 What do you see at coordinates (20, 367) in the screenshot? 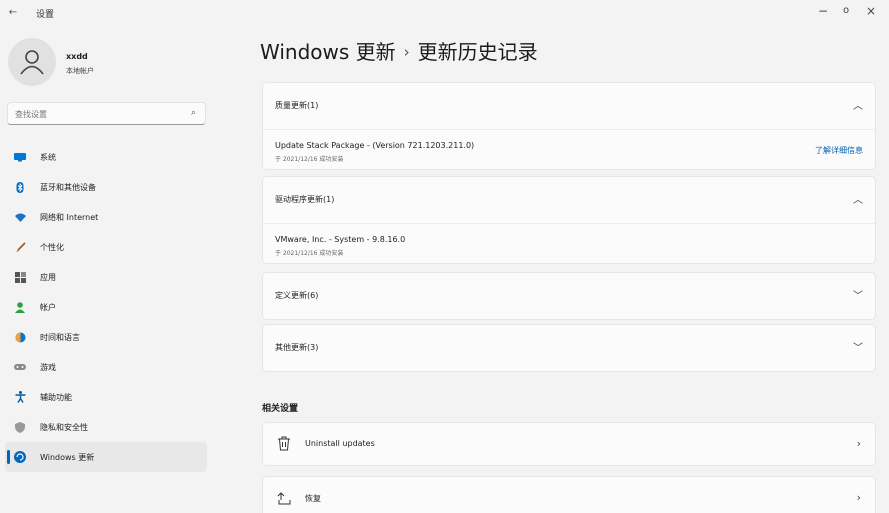
I see `gamepad-icon` at bounding box center [20, 367].